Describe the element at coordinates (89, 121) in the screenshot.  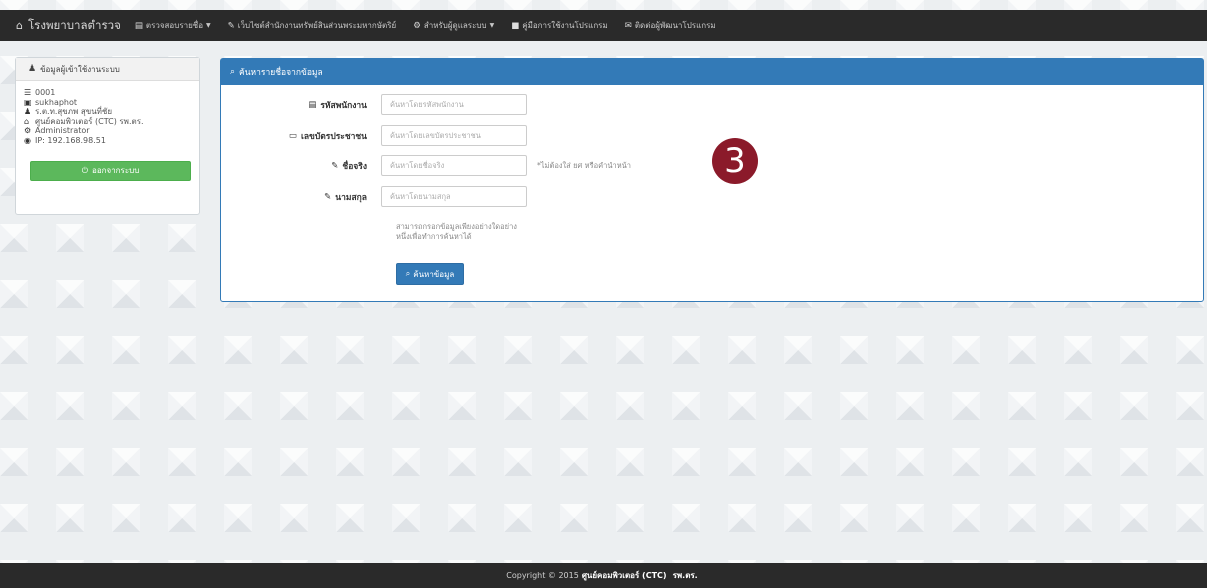
I see `user-department: ศูนย์คอมพิวเตอร์ (CTC) รพ.ตร.` at that location.